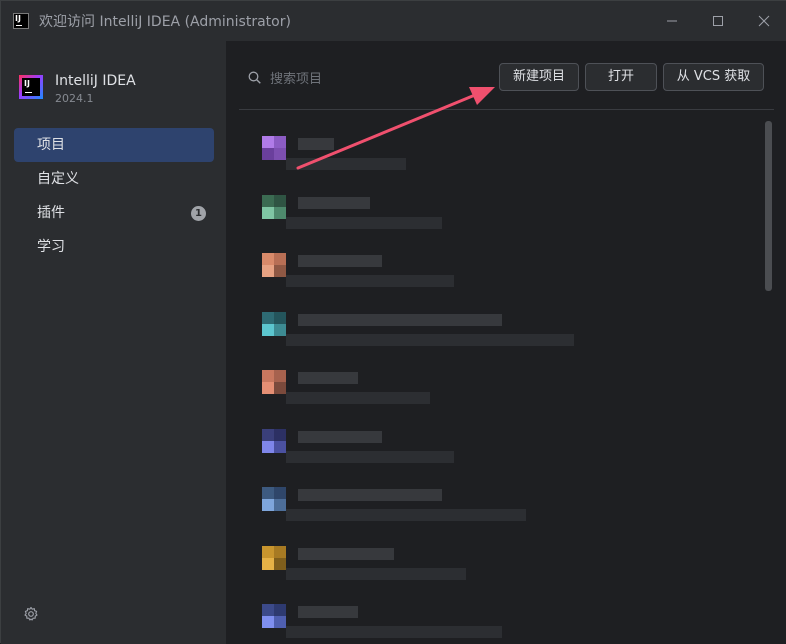 Image resolution: width=786 pixels, height=644 pixels. Describe the element at coordinates (31, 87) in the screenshot. I see `intellij-idea-logo-icon` at that location.